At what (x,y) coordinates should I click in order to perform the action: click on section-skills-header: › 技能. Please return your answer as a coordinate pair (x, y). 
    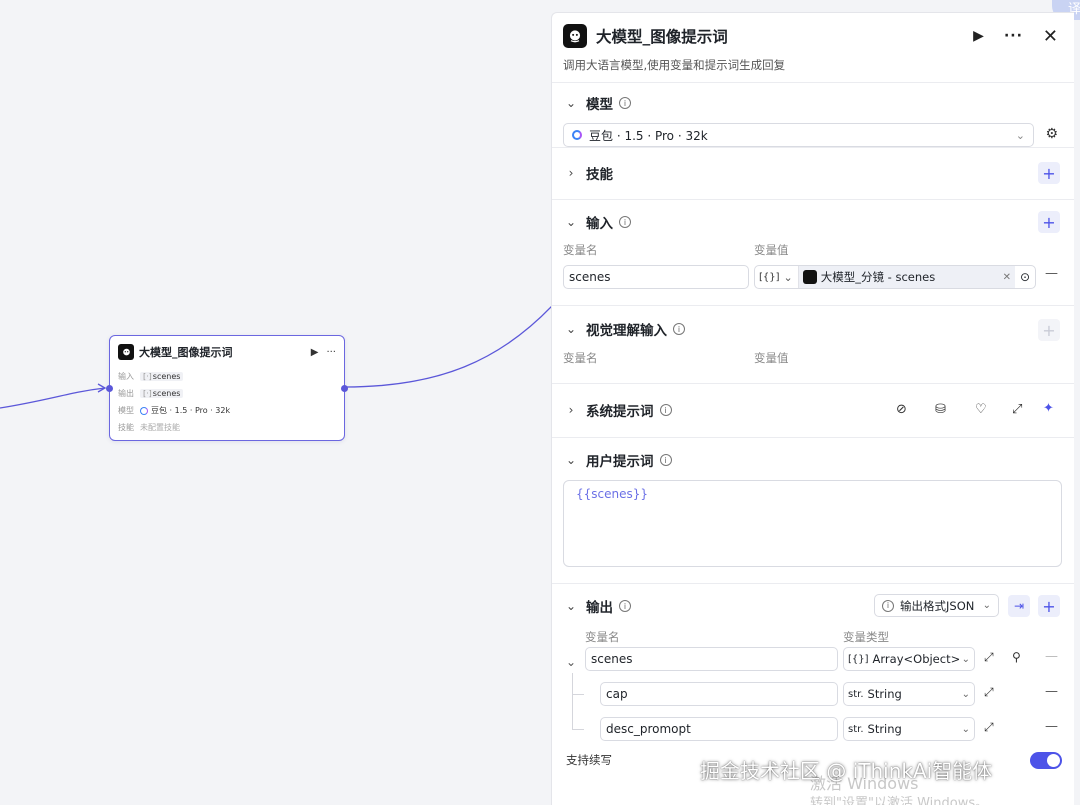
    Looking at the image, I should click on (813, 173).